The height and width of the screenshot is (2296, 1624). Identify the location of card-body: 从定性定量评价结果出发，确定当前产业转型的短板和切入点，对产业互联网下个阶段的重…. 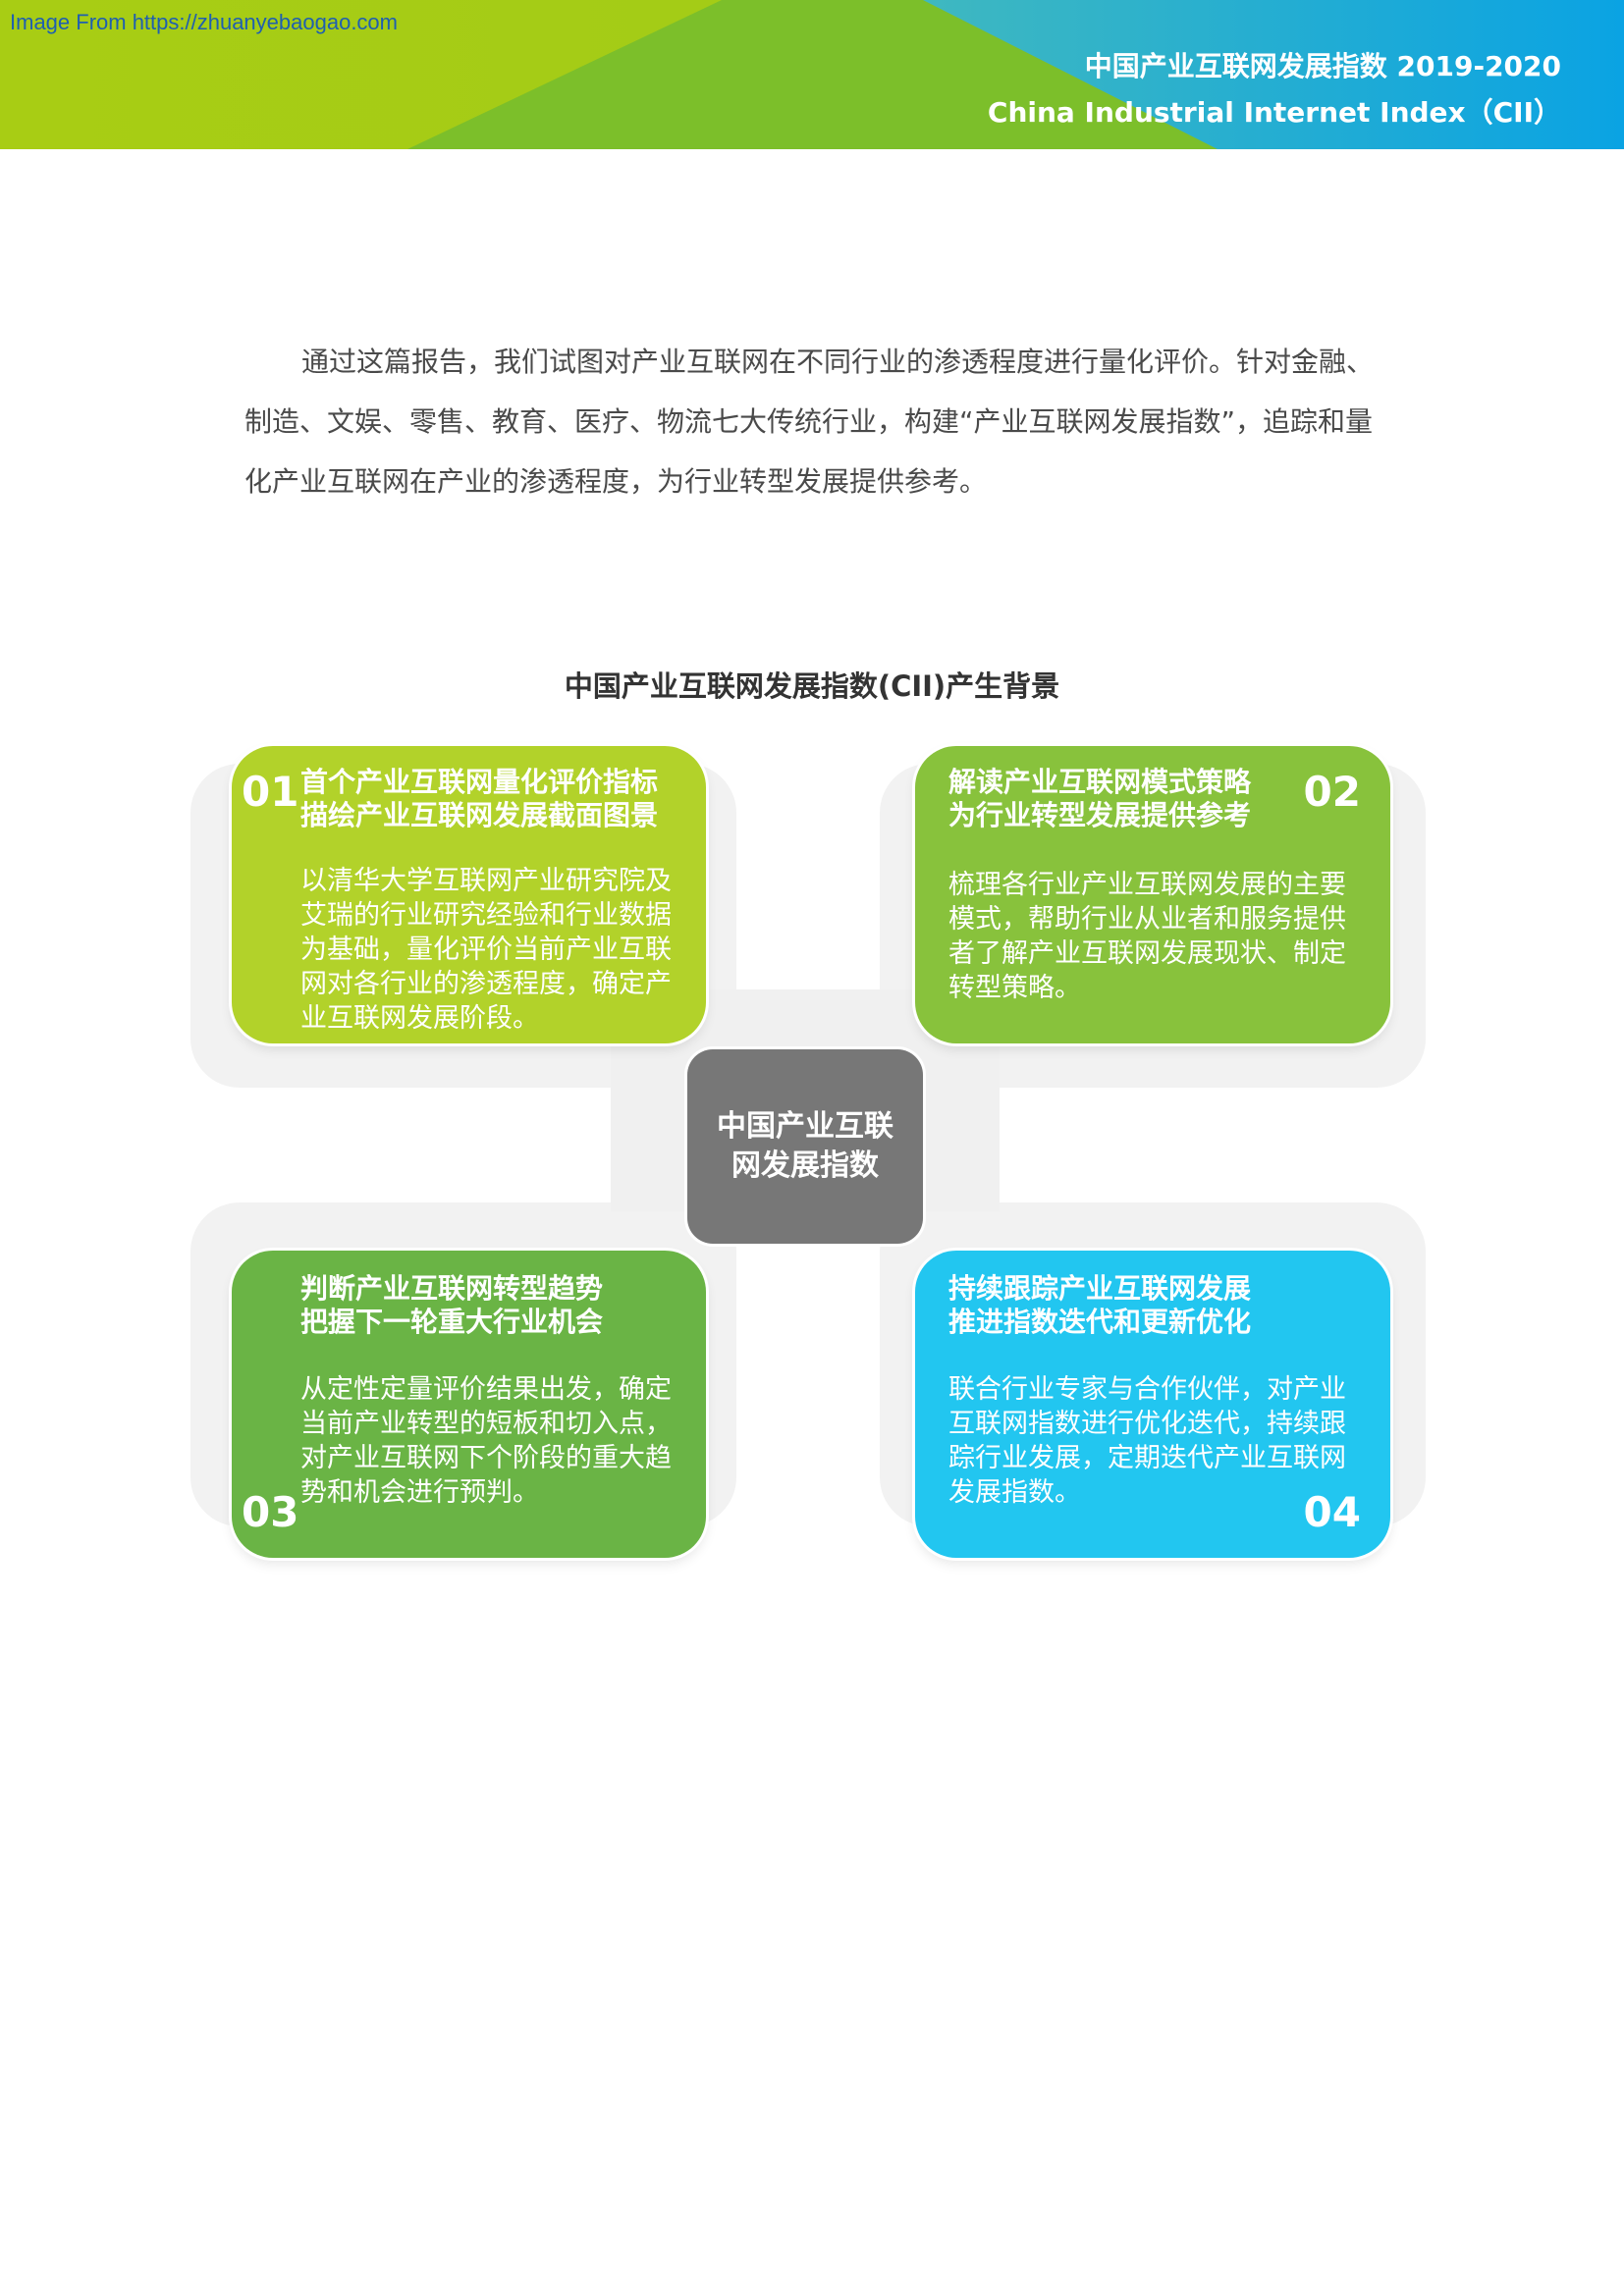
(486, 1441).